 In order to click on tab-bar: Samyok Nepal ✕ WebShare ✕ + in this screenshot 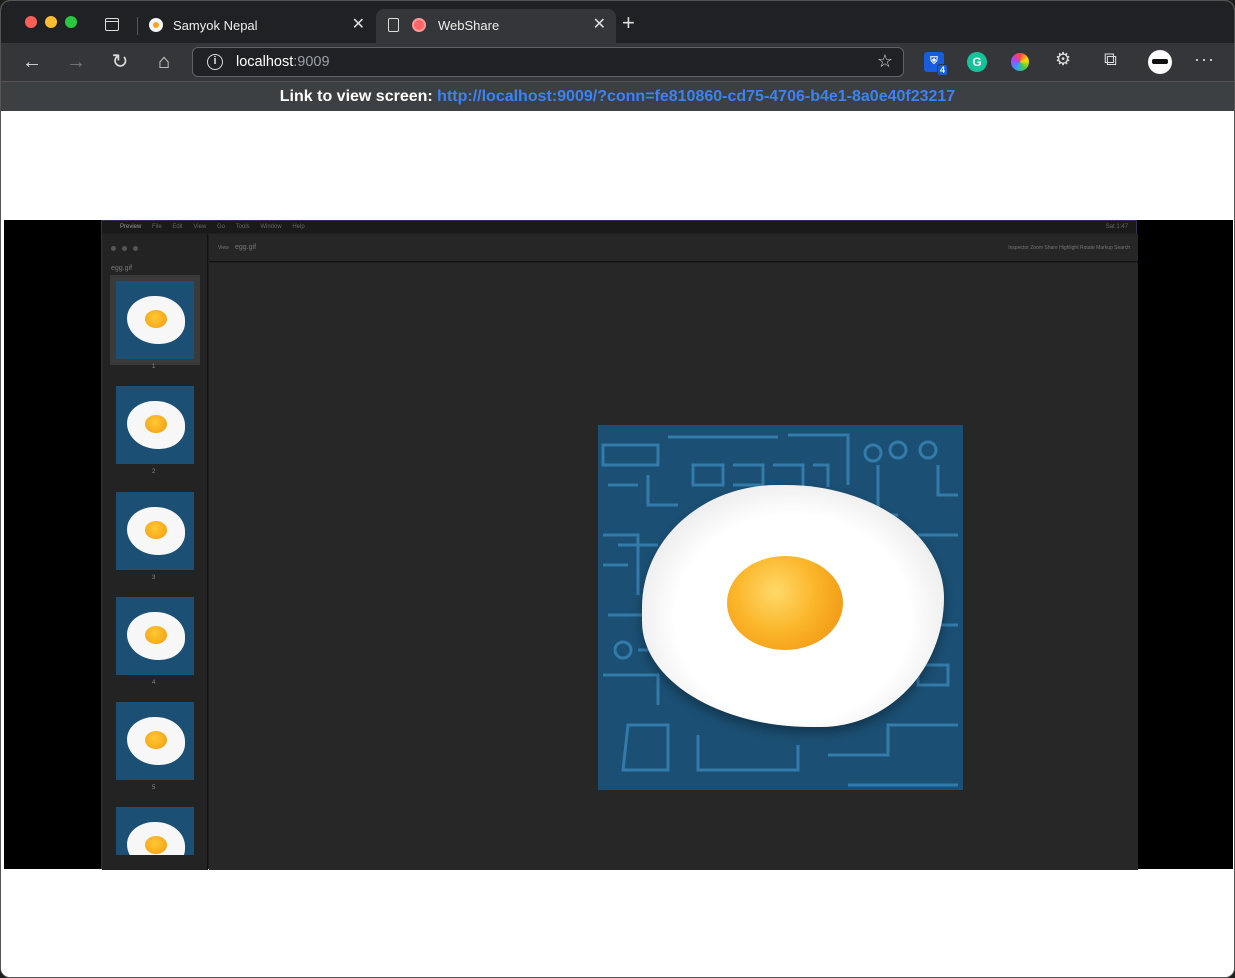, I will do `click(617, 22)`.